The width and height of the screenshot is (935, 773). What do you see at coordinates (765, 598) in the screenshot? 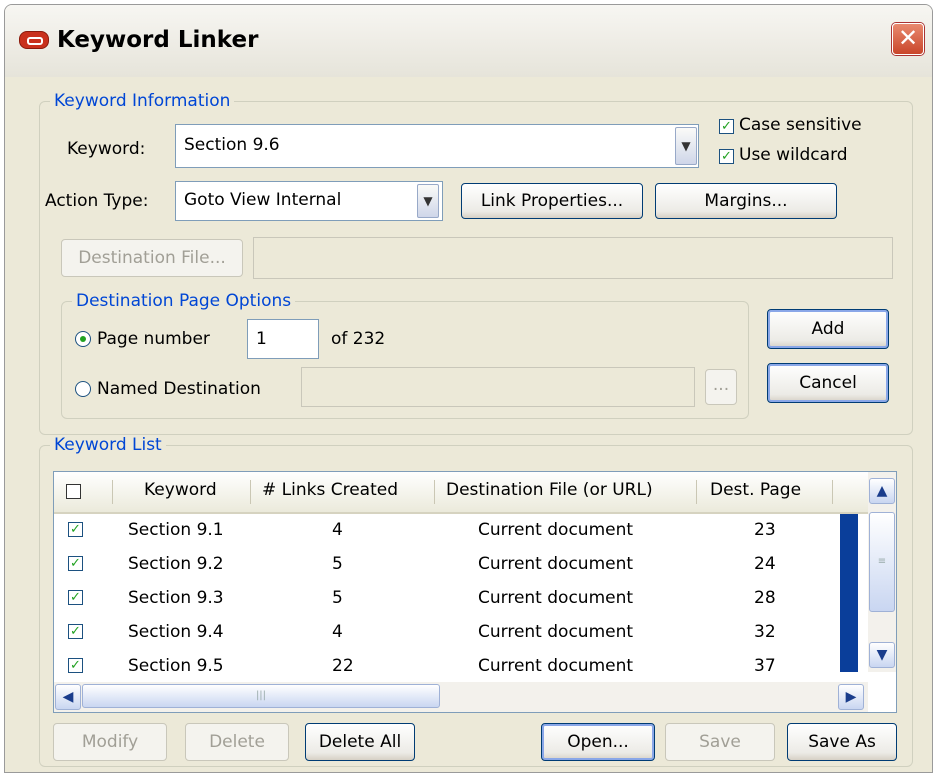
I see `row-dest-page: 28` at bounding box center [765, 598].